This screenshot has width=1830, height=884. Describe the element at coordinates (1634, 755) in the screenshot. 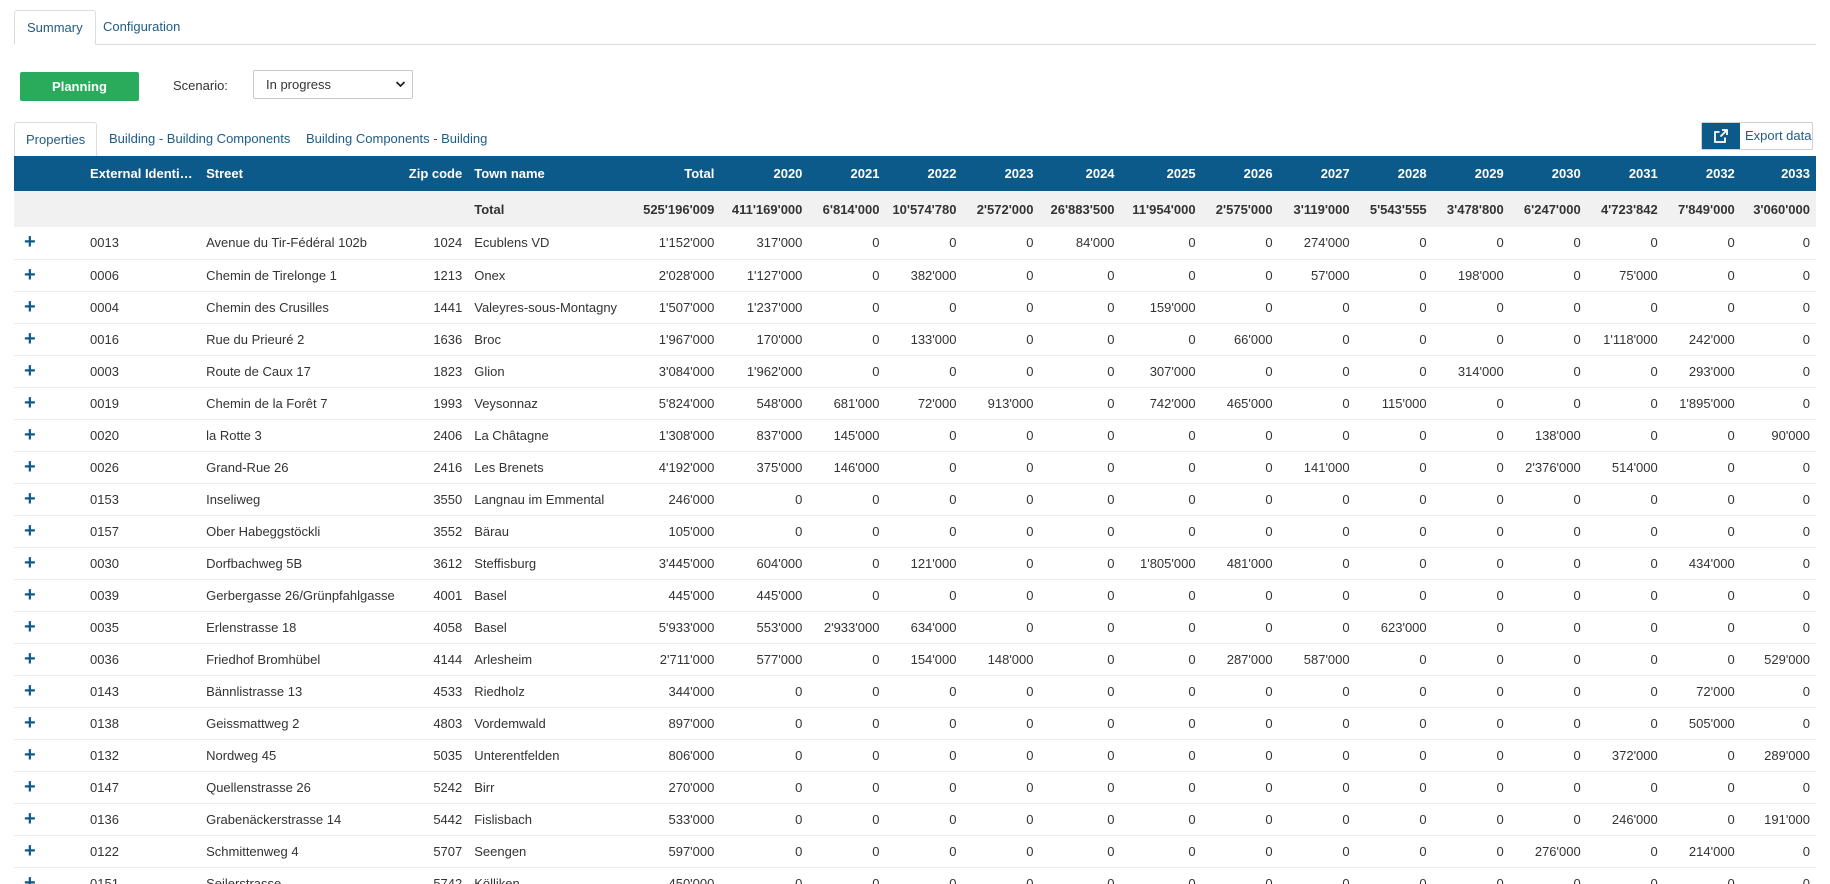

I see `table-cell: 372'000` at that location.